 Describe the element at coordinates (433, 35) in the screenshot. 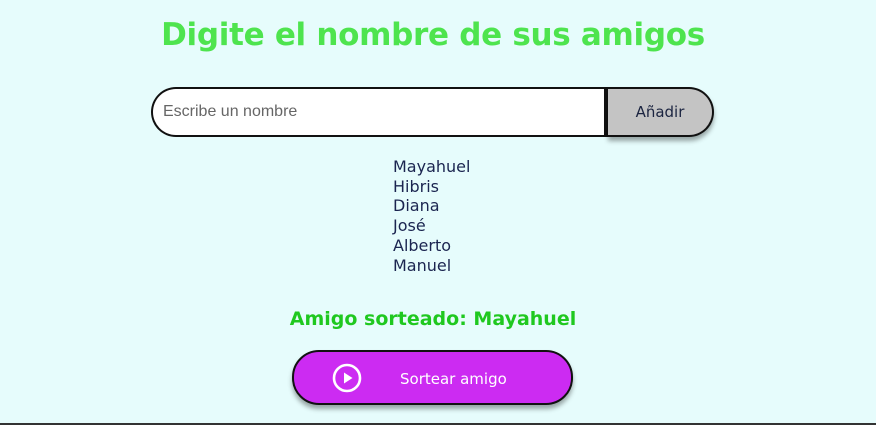

I see `page-title: Digite el nombre de sus amigos` at that location.